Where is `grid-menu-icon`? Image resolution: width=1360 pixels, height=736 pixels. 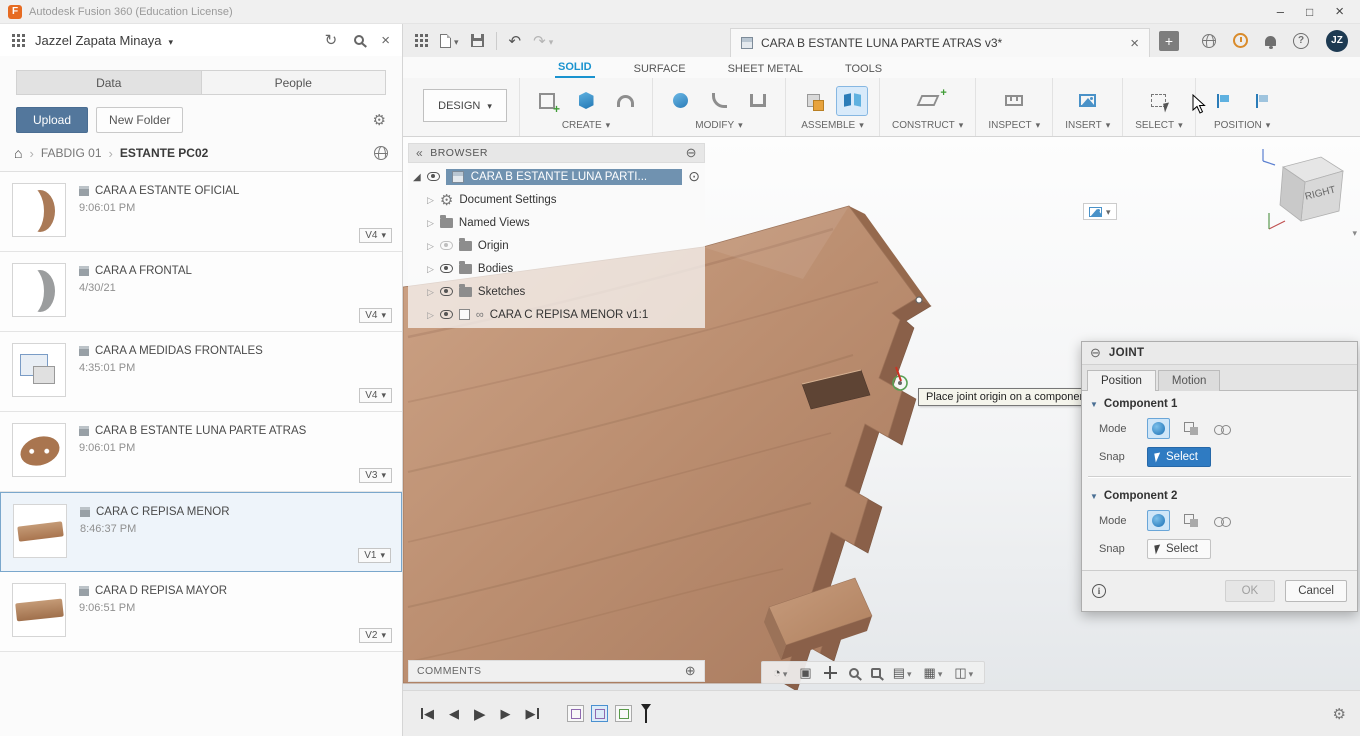
grid-menu-icon is located at coordinates (18, 40).